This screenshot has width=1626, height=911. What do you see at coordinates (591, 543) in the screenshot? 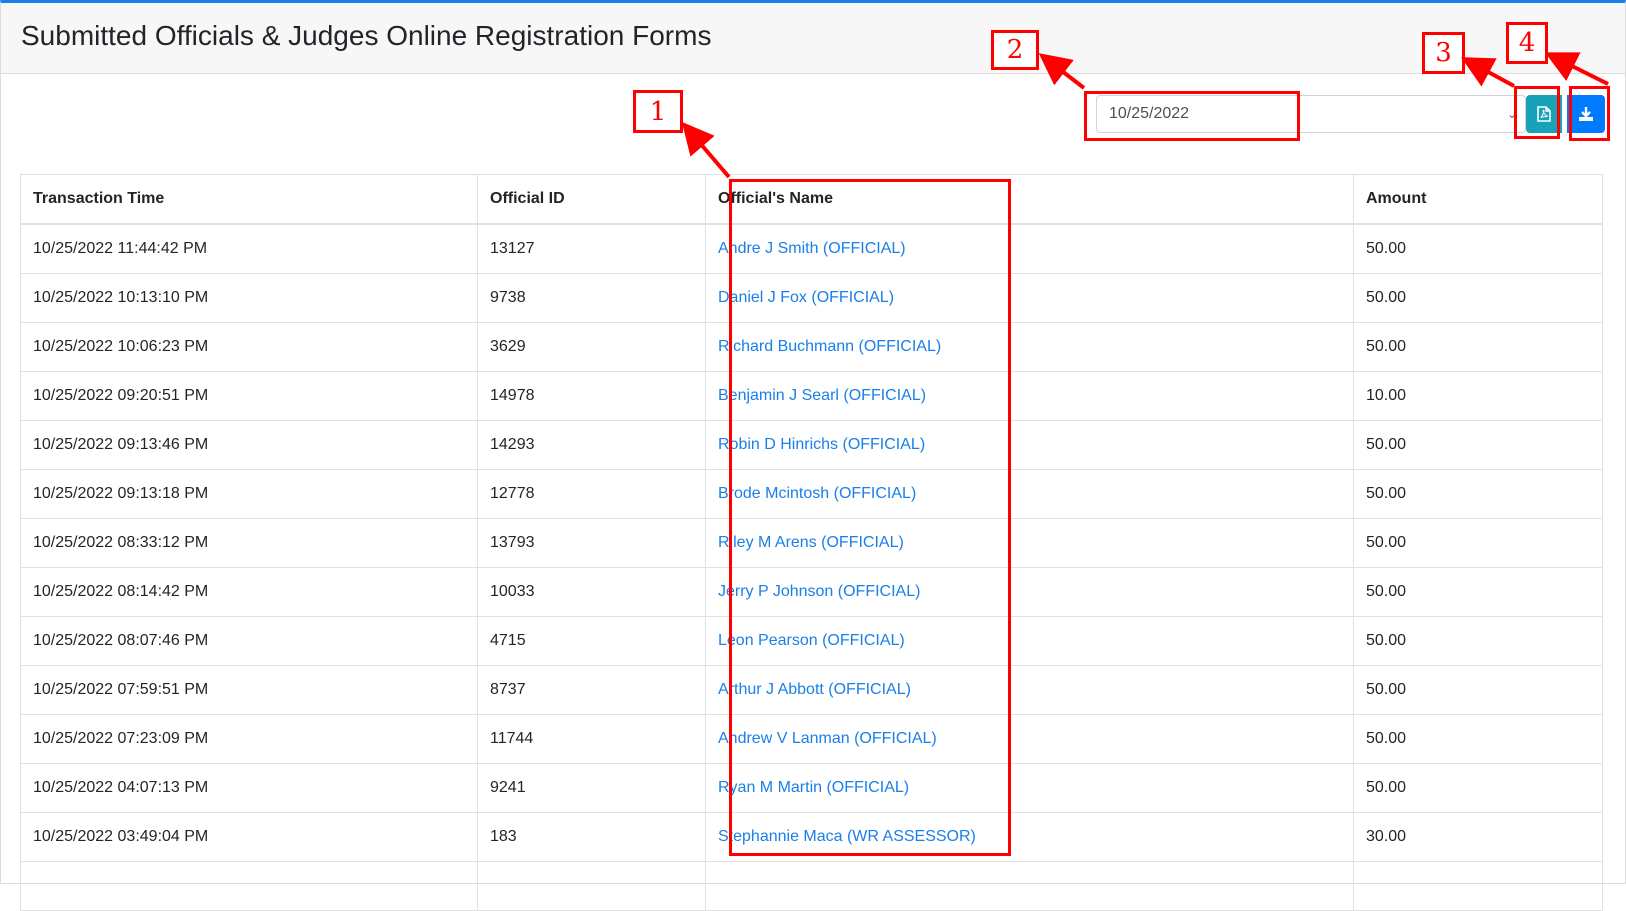
I see `cell-official-id: 13793` at bounding box center [591, 543].